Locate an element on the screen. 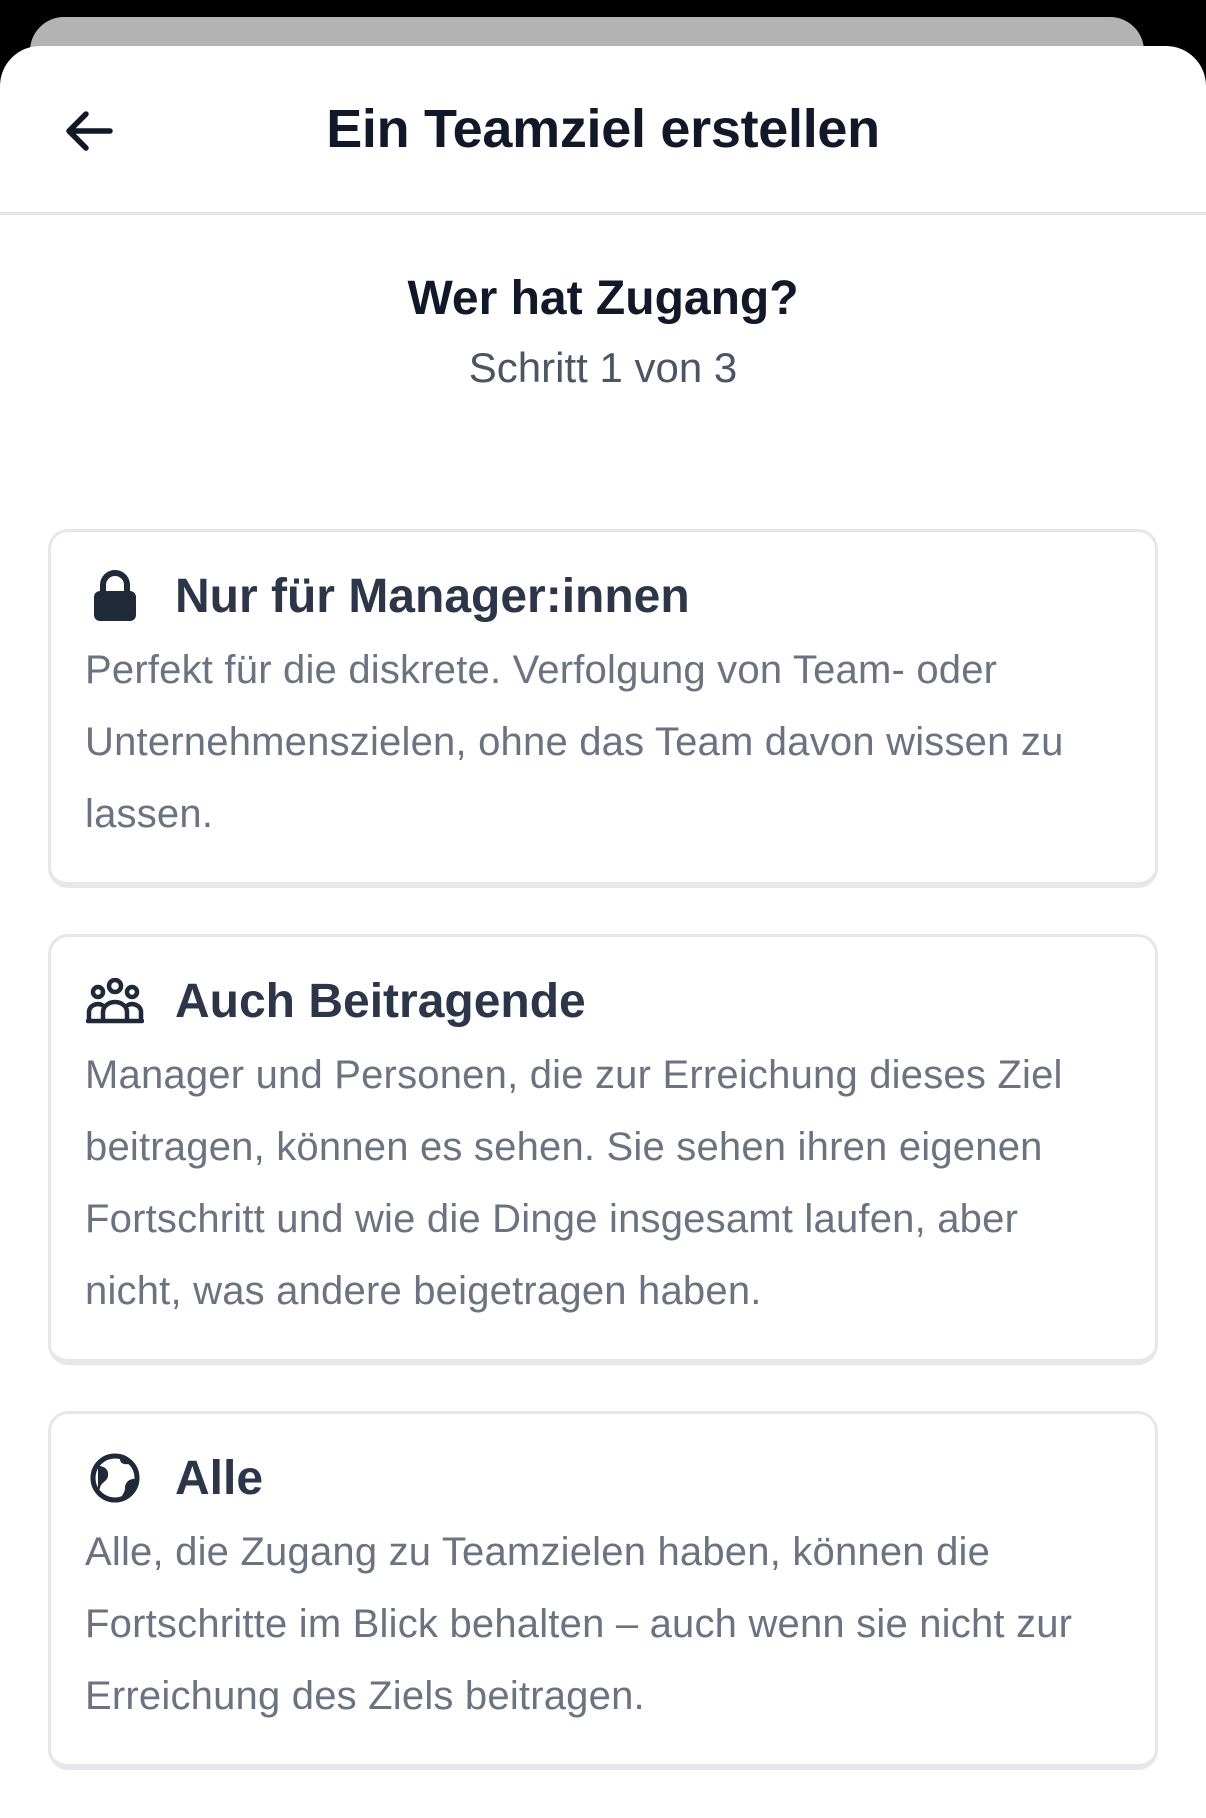 The height and width of the screenshot is (1818, 1206). header: Ein Teamziel erstellen is located at coordinates (603, 130).